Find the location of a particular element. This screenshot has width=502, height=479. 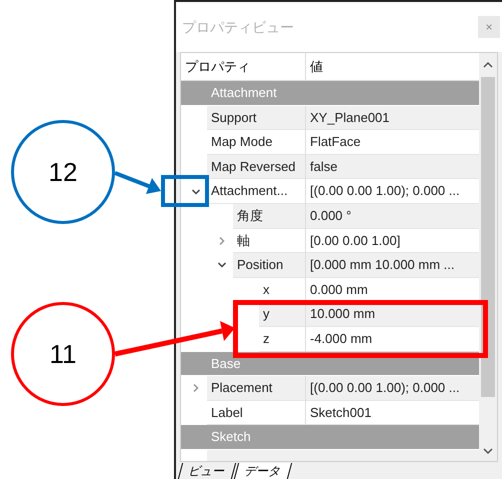

group-header: Sketch is located at coordinates (330, 437).